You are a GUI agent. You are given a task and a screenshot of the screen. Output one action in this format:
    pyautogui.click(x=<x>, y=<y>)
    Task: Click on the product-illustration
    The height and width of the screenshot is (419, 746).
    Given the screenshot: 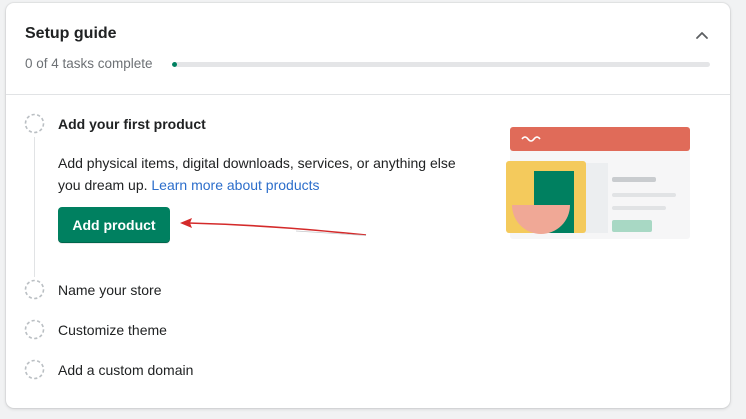 What is the action you would take?
    pyautogui.click(x=598, y=183)
    